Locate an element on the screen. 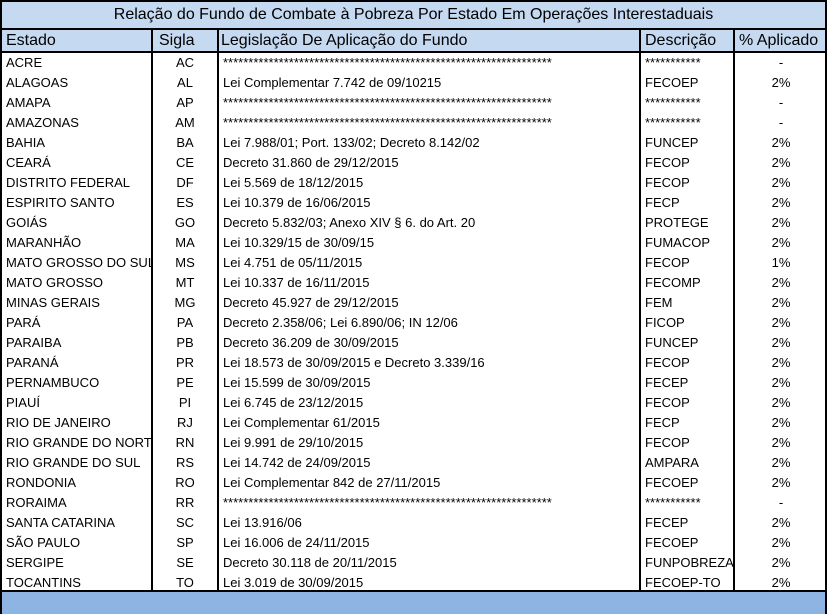 This screenshot has width=827, height=614. cell-estado: RONDONIA is located at coordinates (41, 482).